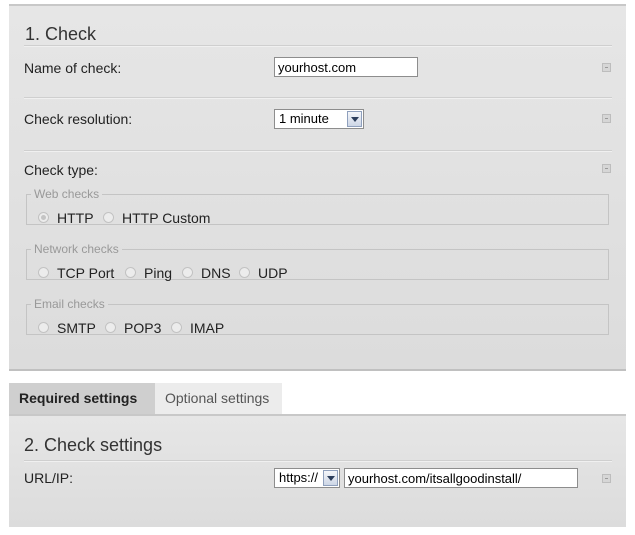  Describe the element at coordinates (166, 218) in the screenshot. I see `radio-label-http-custom: HTTP Custom` at that location.